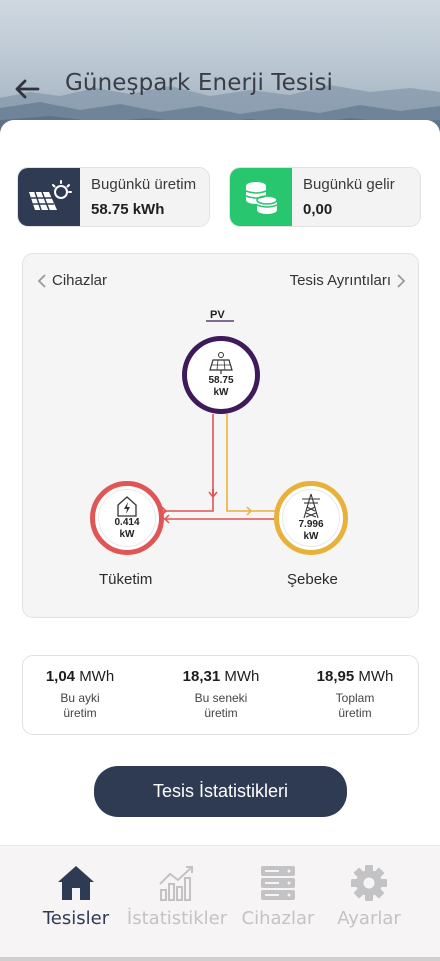  Describe the element at coordinates (221, 698) in the screenshot. I see `stat-yearly-caption-1: Bu seneki` at that location.